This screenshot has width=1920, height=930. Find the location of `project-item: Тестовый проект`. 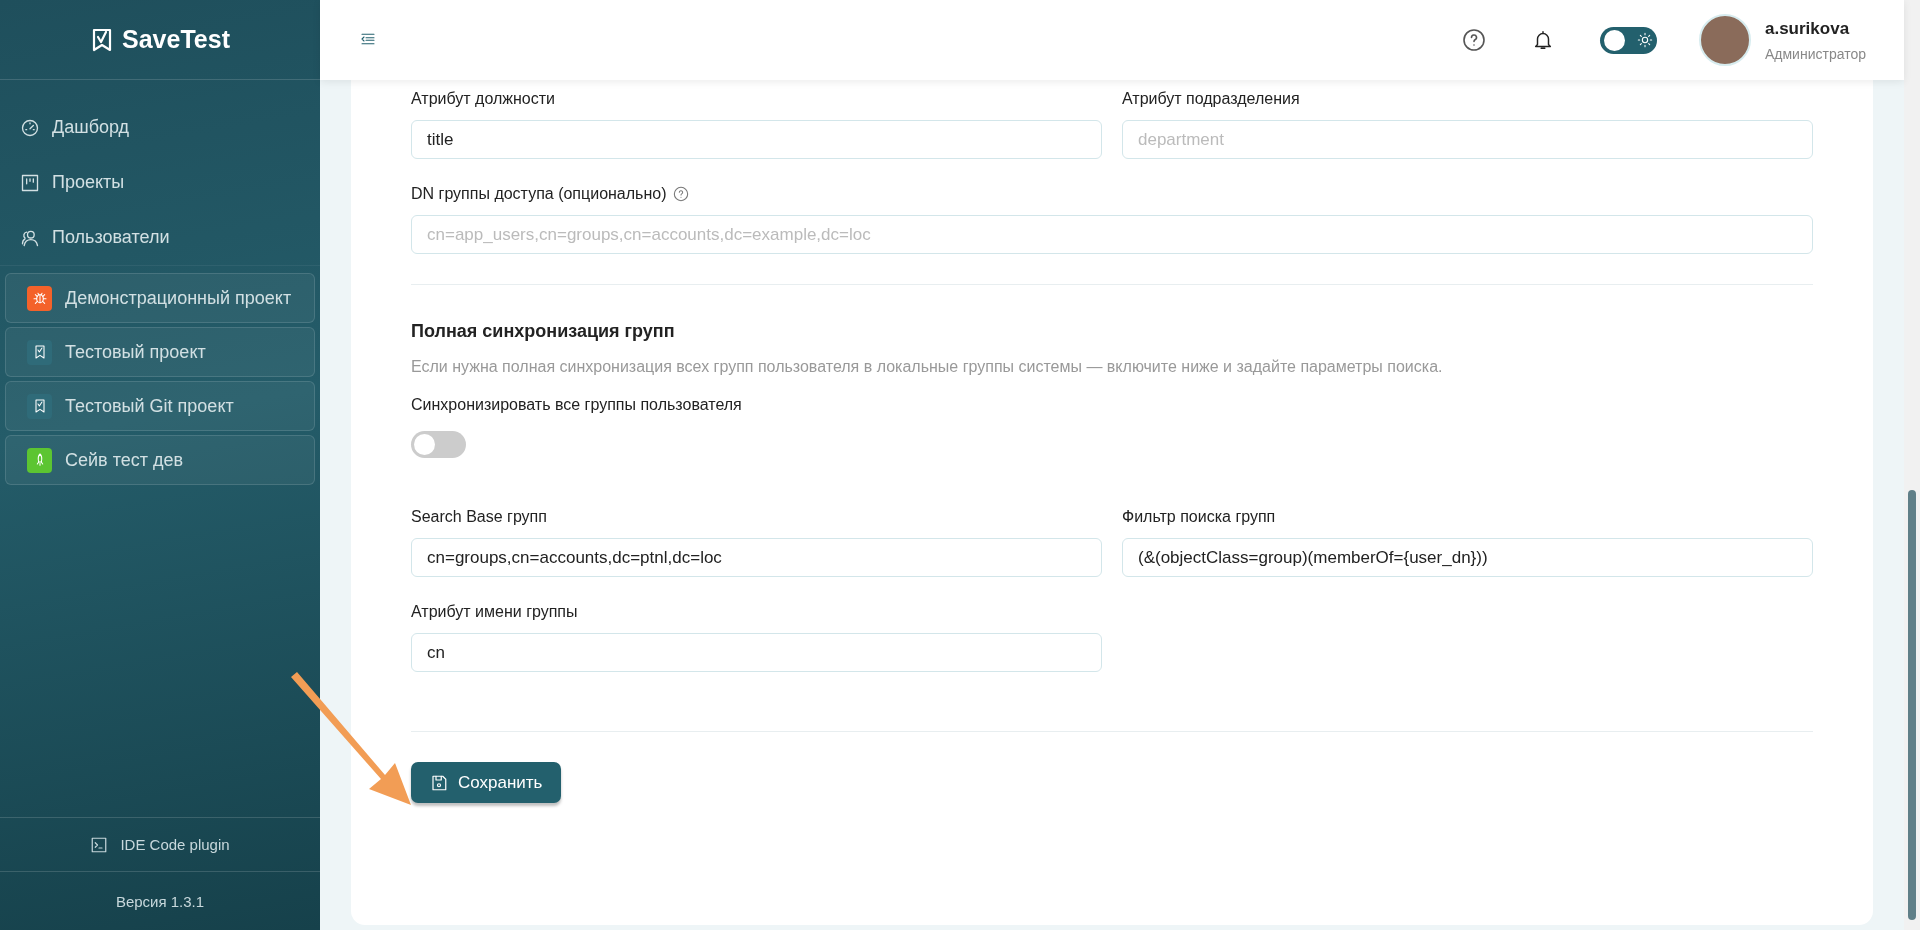

project-item: Тестовый проект is located at coordinates (160, 352).